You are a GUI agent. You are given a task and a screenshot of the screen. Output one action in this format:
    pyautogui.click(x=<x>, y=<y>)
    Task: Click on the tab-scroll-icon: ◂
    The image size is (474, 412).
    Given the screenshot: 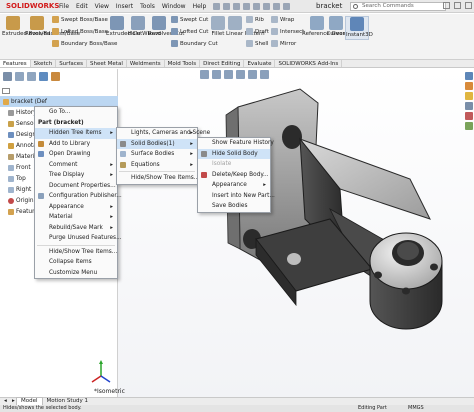 What is the action you would take?
    pyautogui.click(x=4, y=401)
    